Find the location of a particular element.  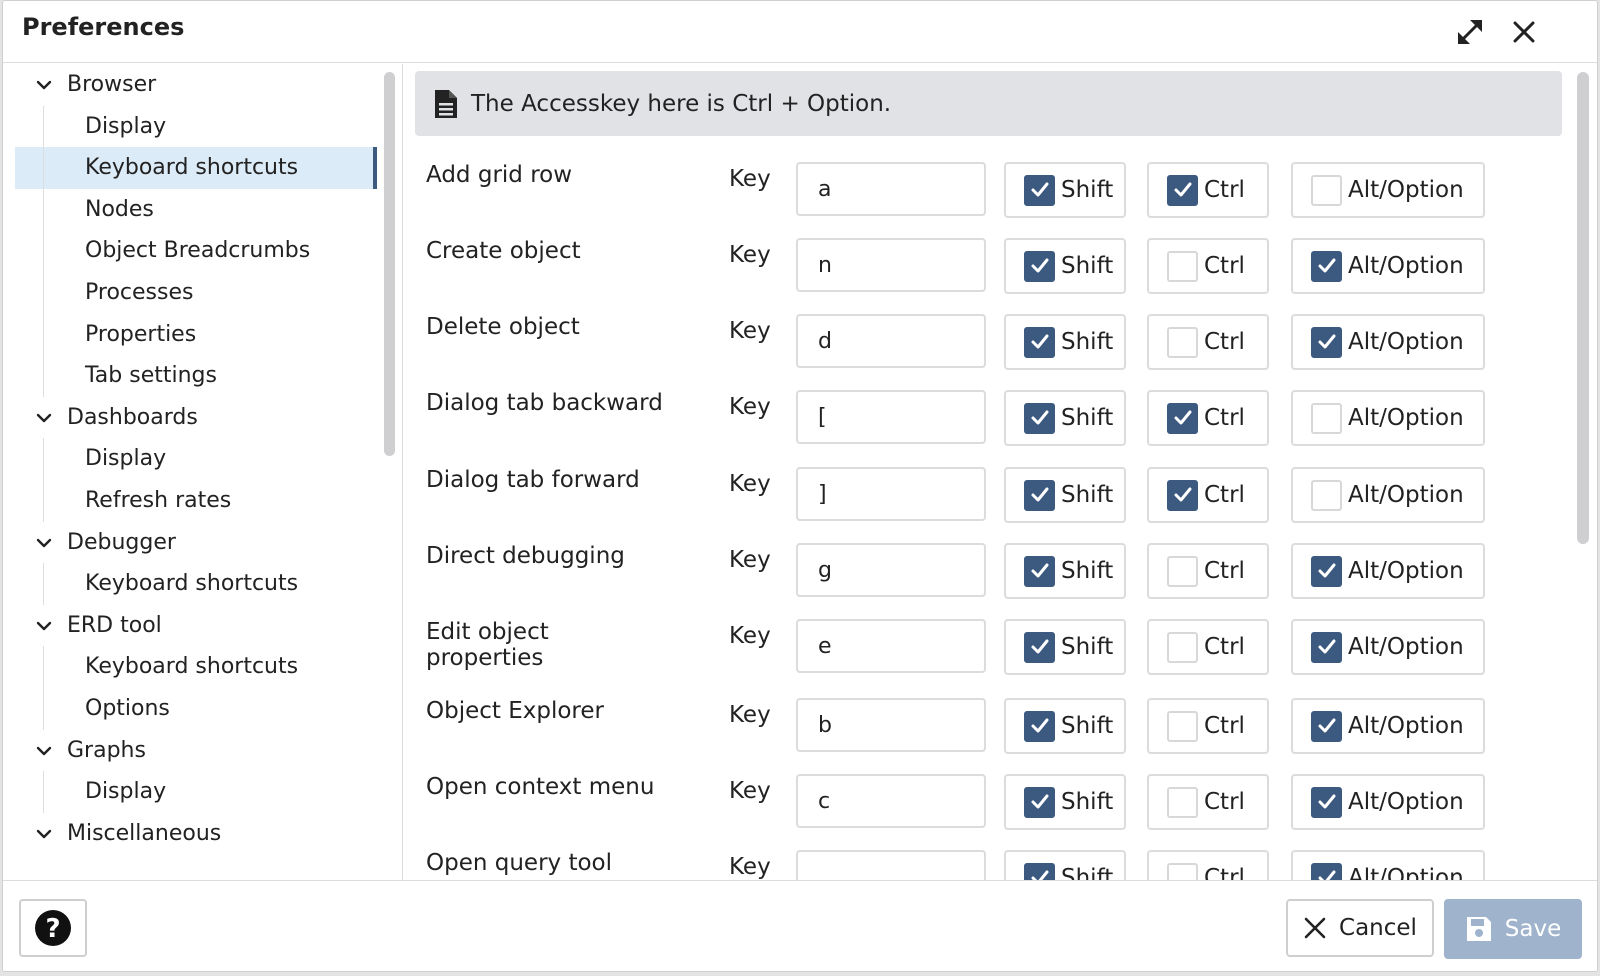

save-button: Save is located at coordinates (1513, 929).